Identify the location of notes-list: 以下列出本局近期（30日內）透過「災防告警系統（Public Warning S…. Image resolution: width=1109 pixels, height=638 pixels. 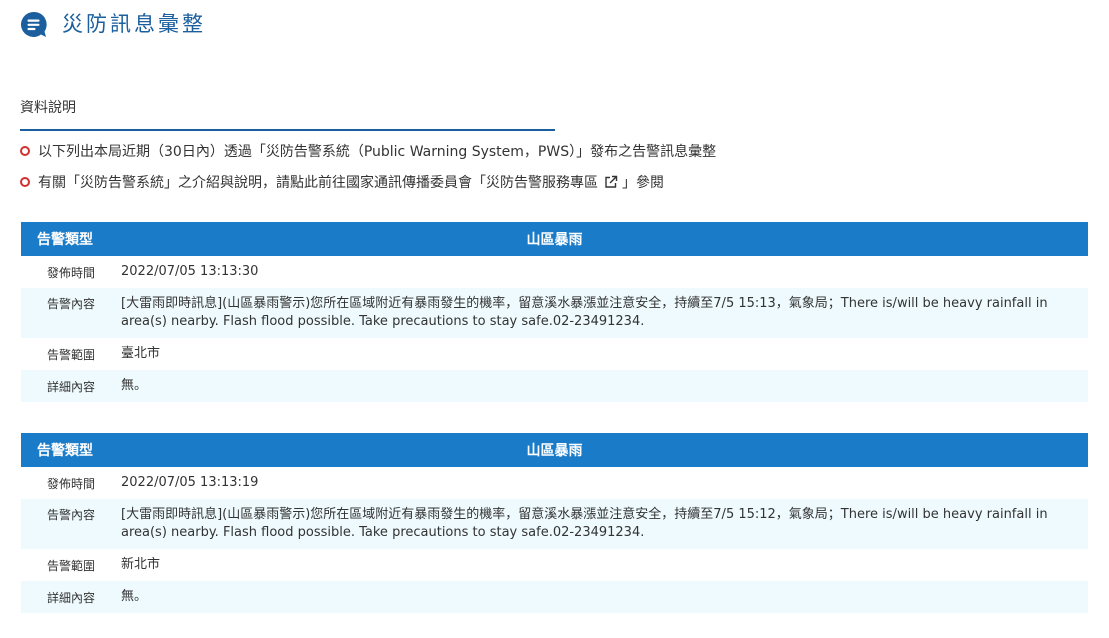
(368, 172).